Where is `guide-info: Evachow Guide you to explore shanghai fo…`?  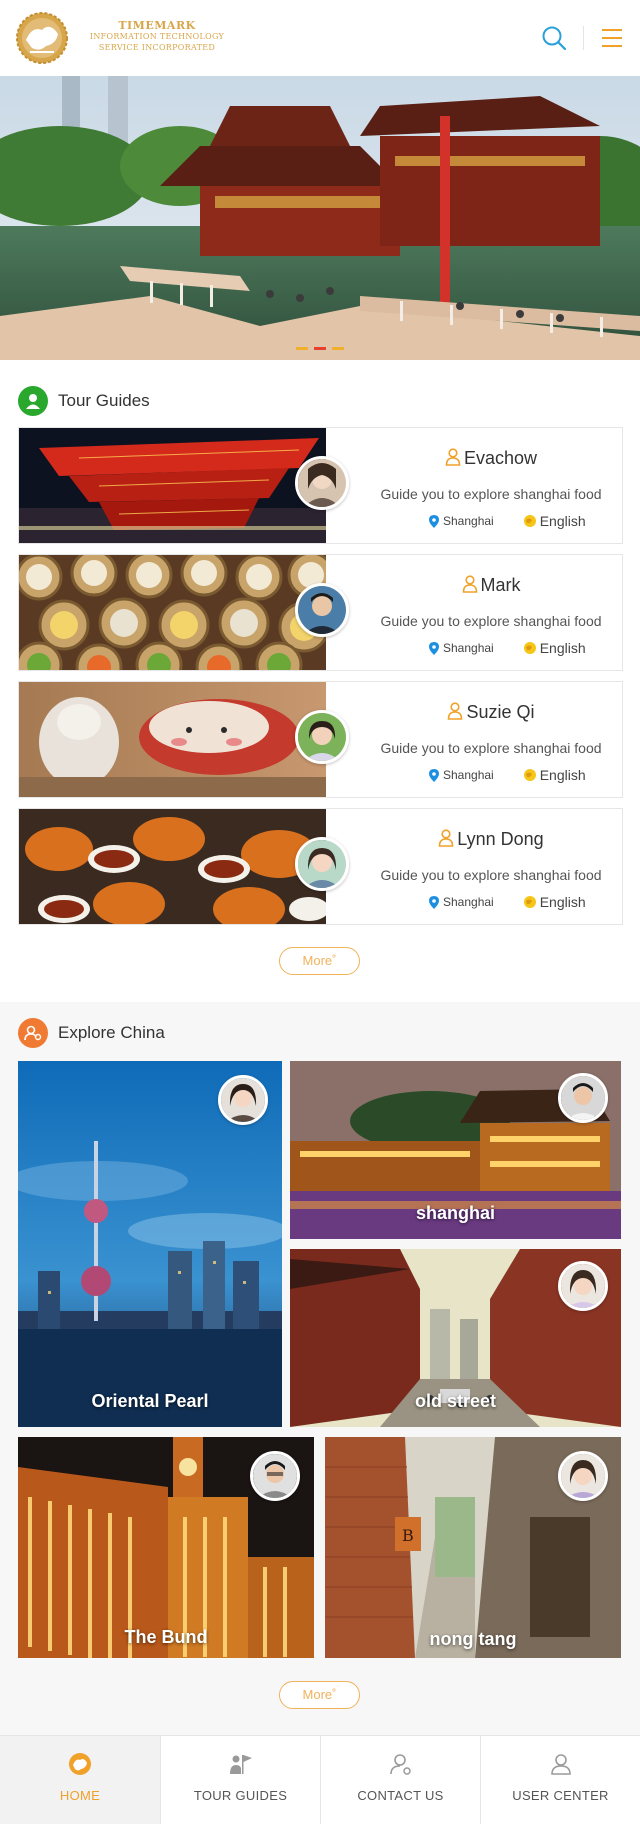 guide-info: Evachow Guide you to explore shanghai fo… is located at coordinates (491, 485).